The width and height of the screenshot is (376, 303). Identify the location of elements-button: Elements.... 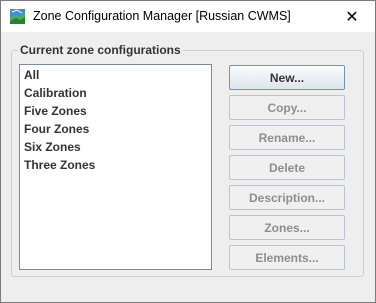
(287, 257).